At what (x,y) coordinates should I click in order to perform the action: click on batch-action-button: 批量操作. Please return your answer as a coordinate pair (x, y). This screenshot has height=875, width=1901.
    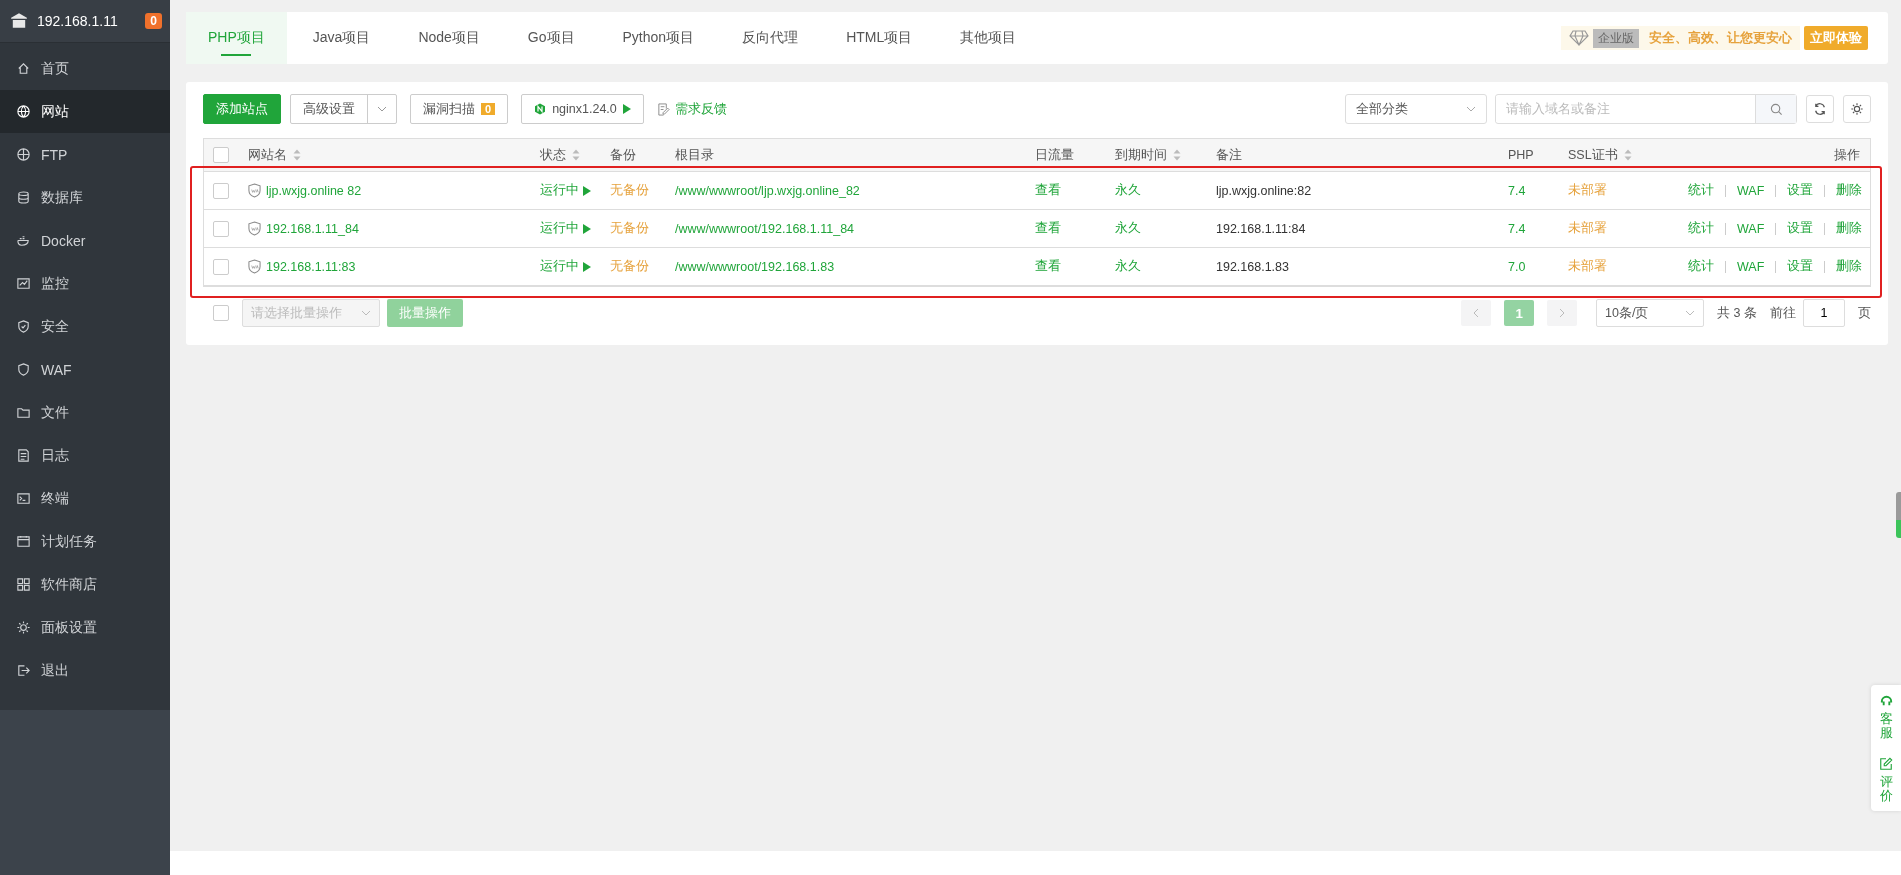
    Looking at the image, I should click on (425, 313).